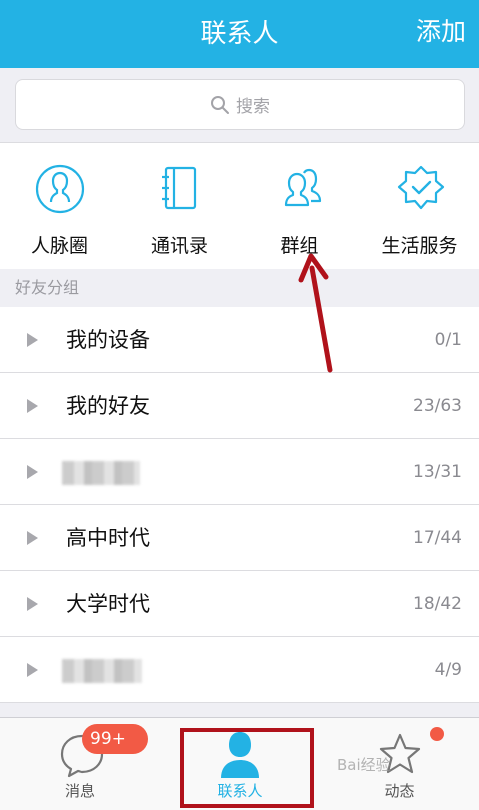 Image resolution: width=479 pixels, height=810 pixels. Describe the element at coordinates (315, 313) in the screenshot. I see `annotation-arrow-icon` at that location.